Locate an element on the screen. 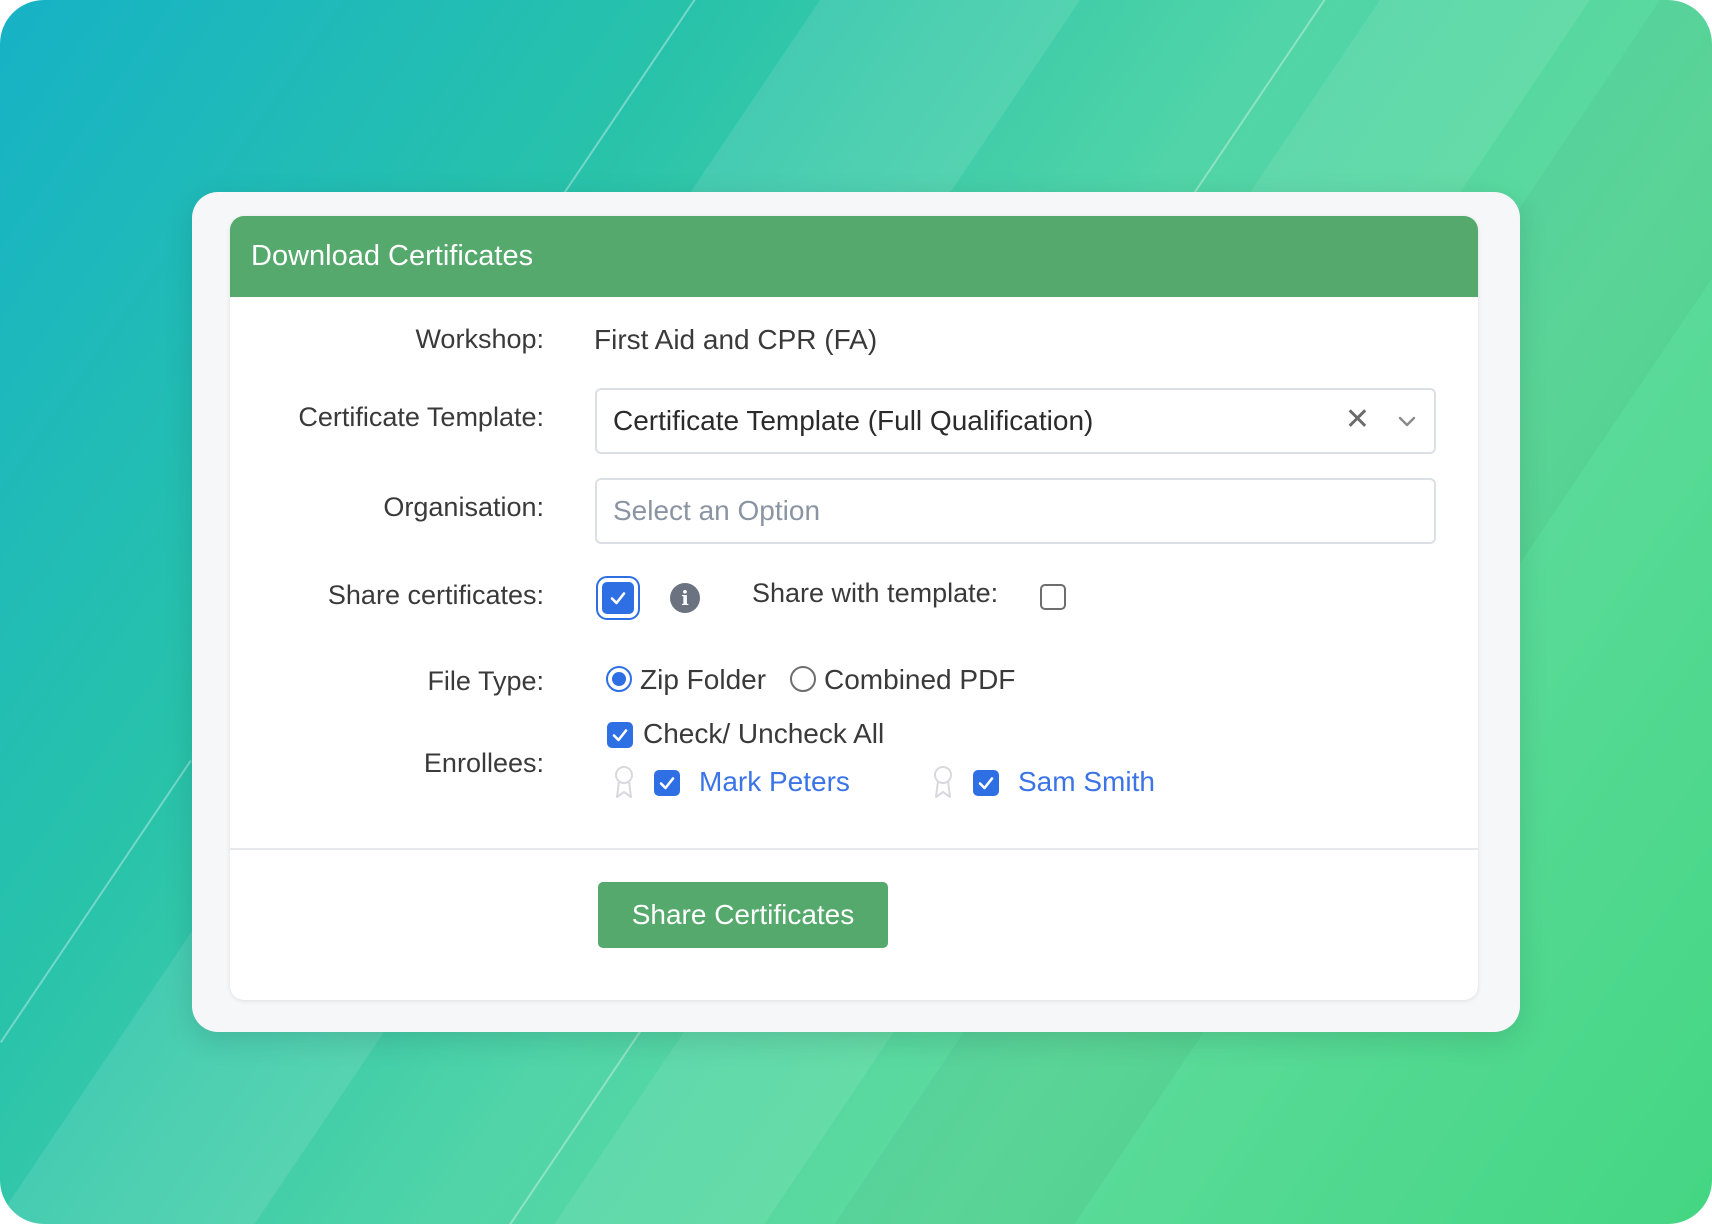  enrollees-label: Enrollees: is located at coordinates (483, 763).